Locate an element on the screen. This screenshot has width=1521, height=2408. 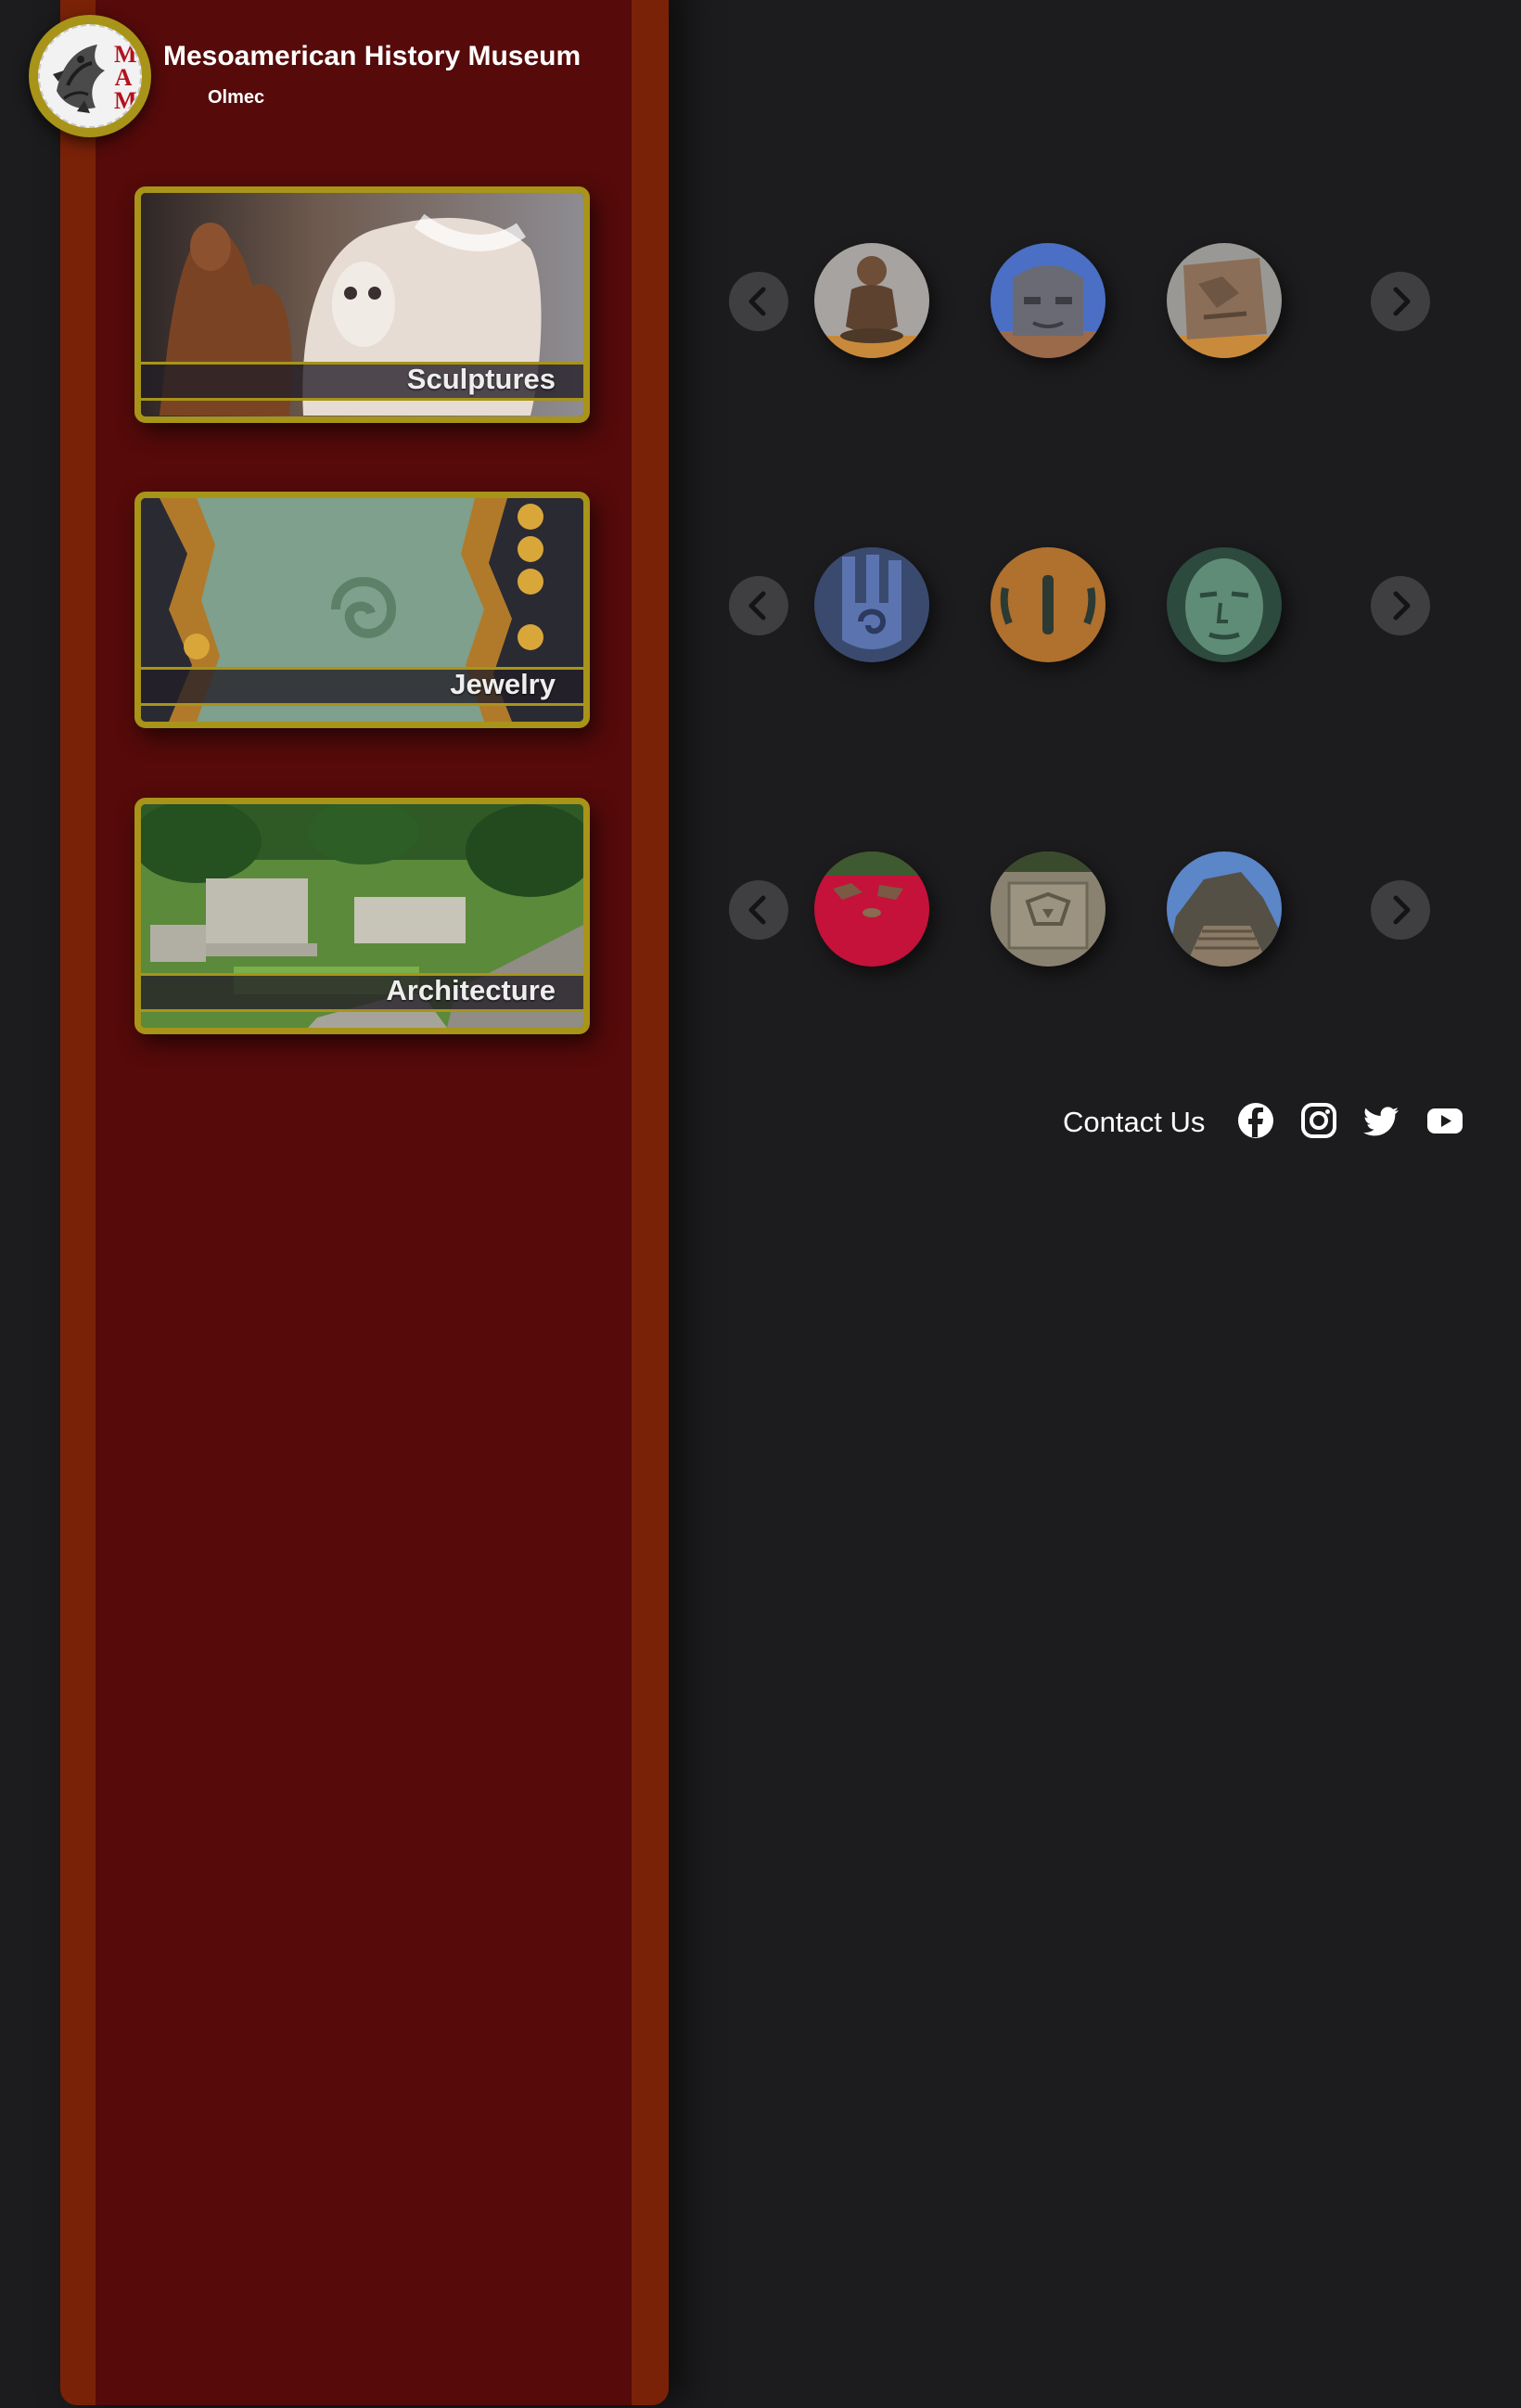
thumbnail-colossal-head is located at coordinates (1048, 300).